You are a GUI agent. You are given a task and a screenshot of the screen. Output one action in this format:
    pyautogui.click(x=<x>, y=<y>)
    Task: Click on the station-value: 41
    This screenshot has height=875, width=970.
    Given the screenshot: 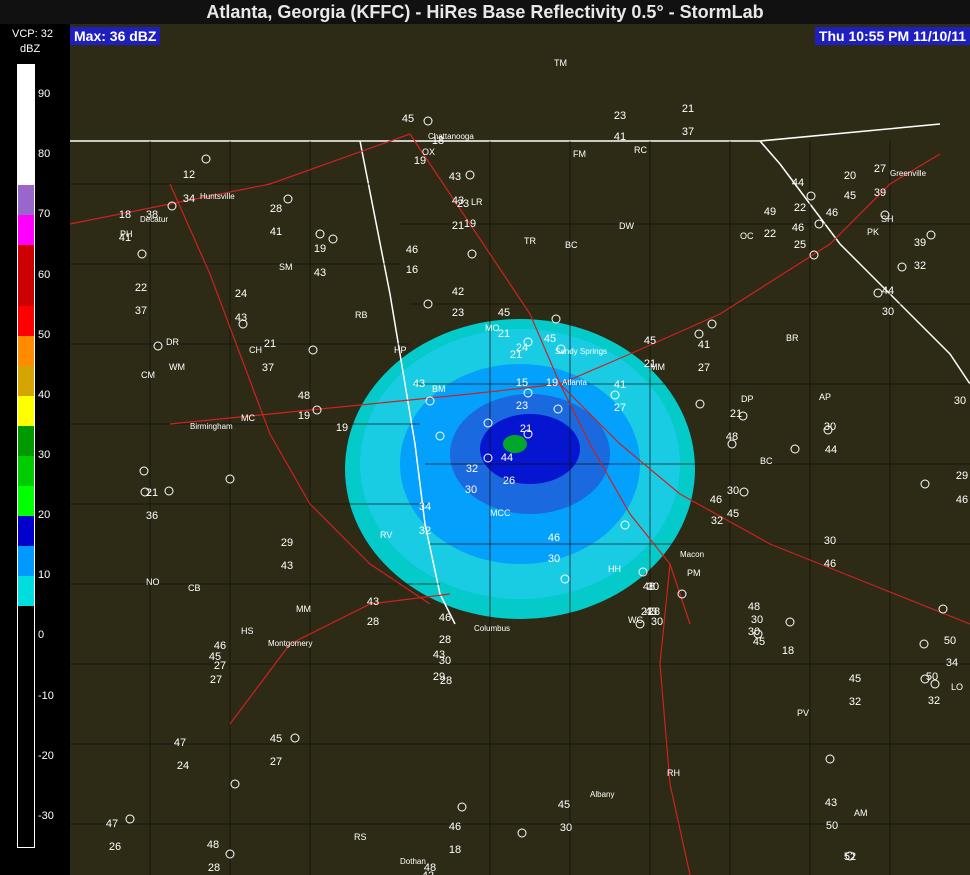 What is the action you would take?
    pyautogui.click(x=620, y=137)
    